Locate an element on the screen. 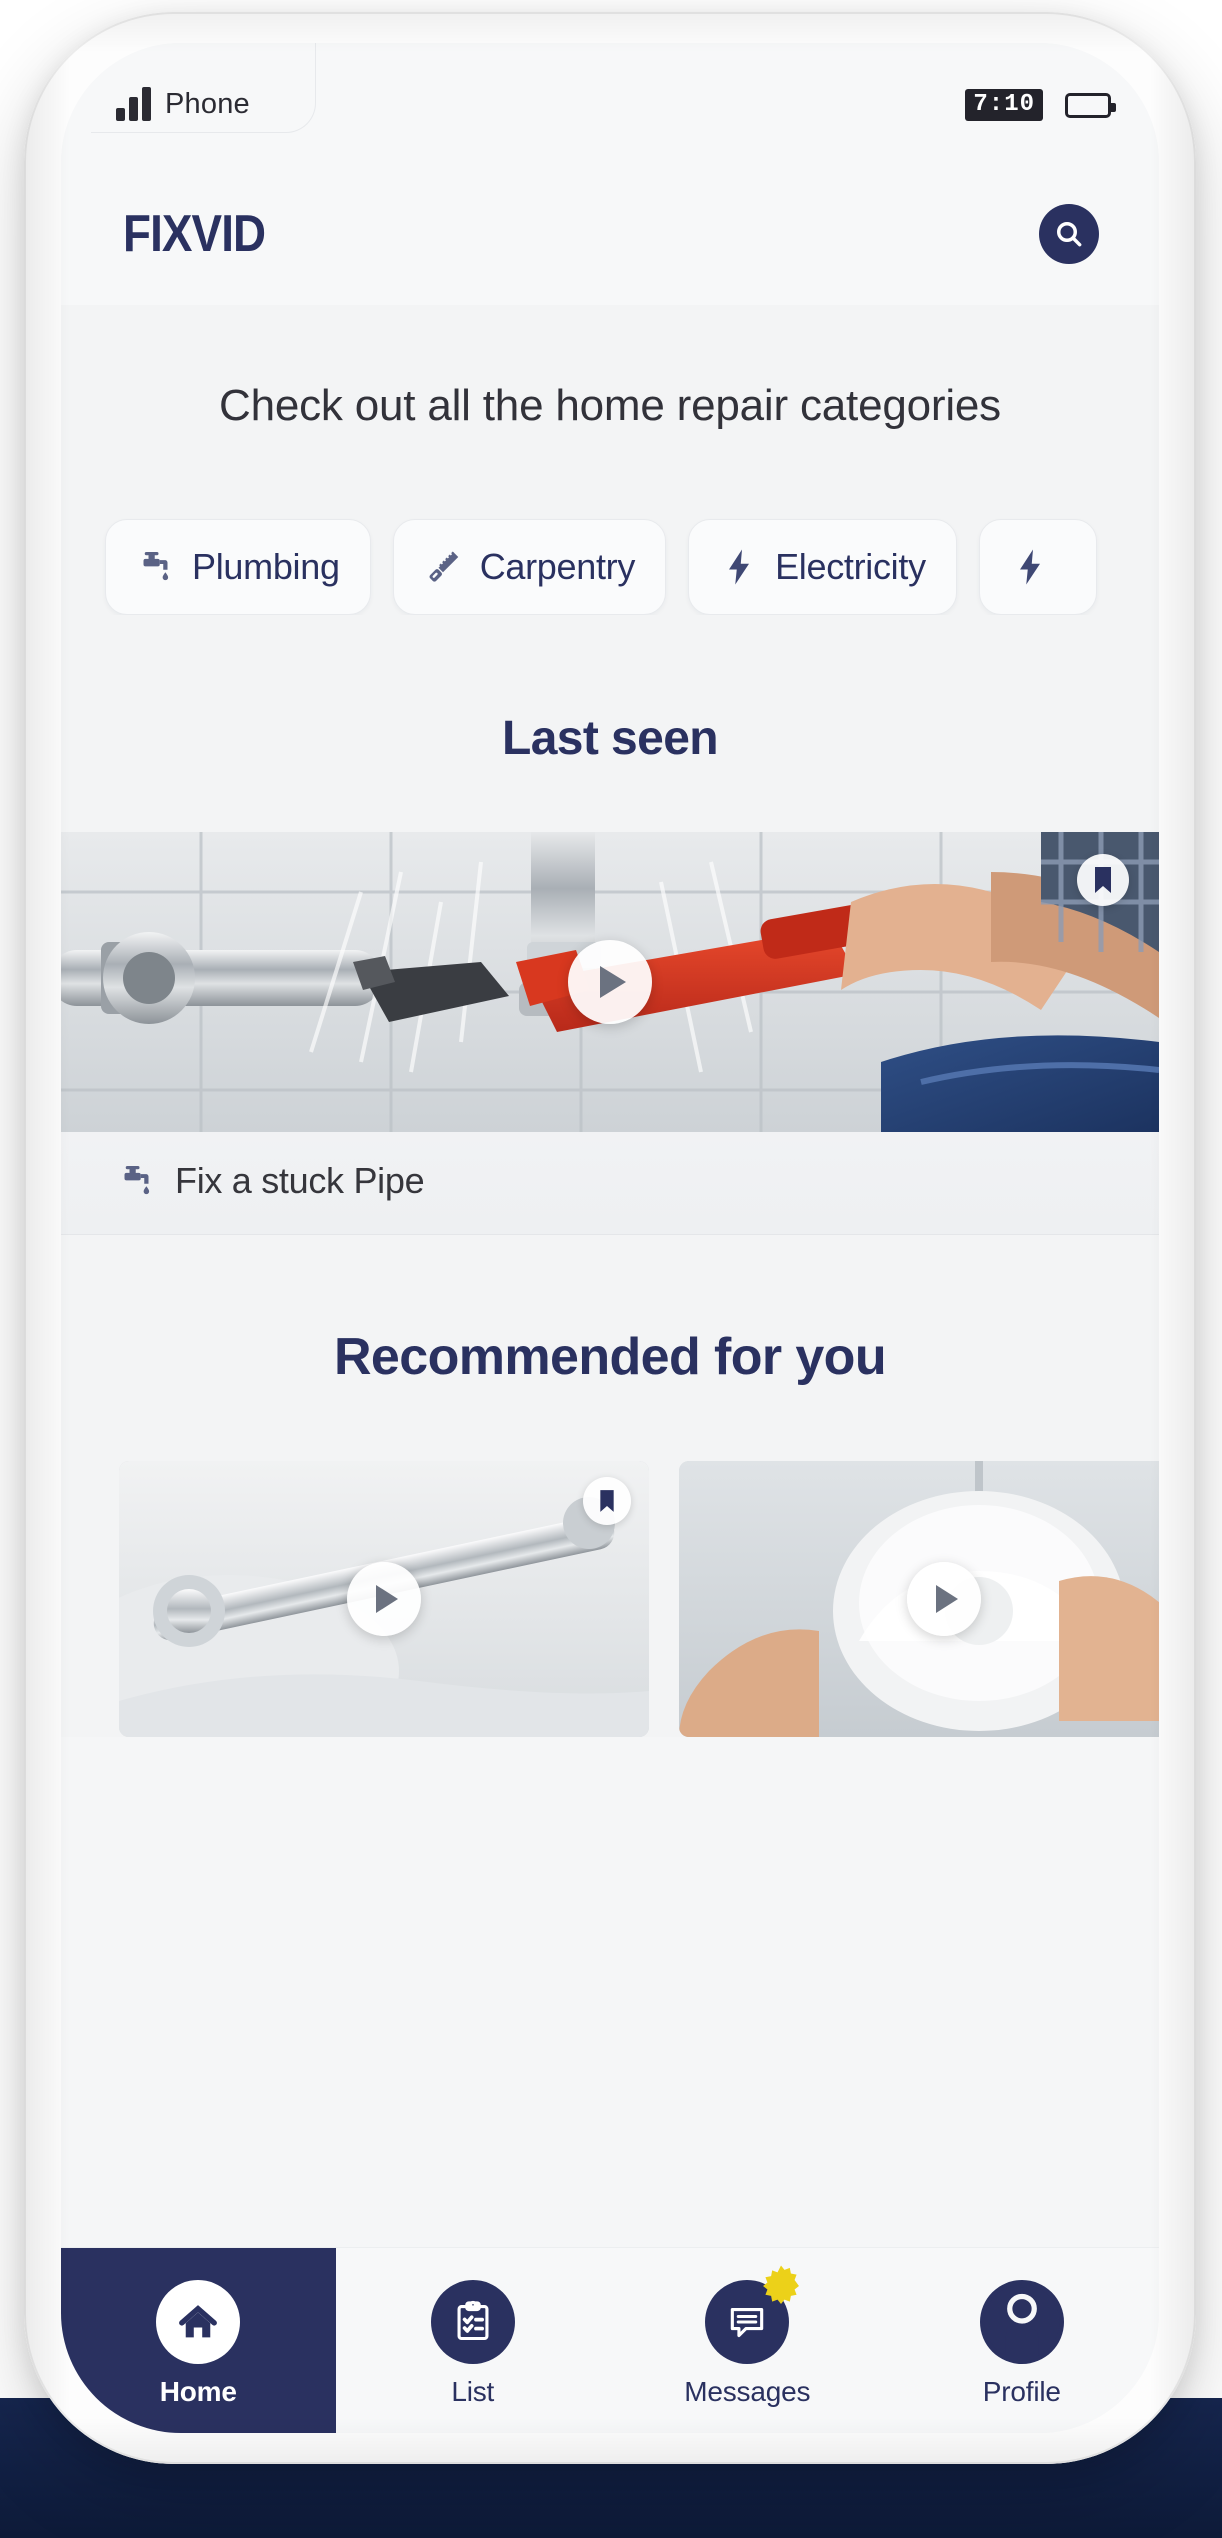 The image size is (1222, 2538). nav-item-profile: Profile is located at coordinates (1022, 2340).